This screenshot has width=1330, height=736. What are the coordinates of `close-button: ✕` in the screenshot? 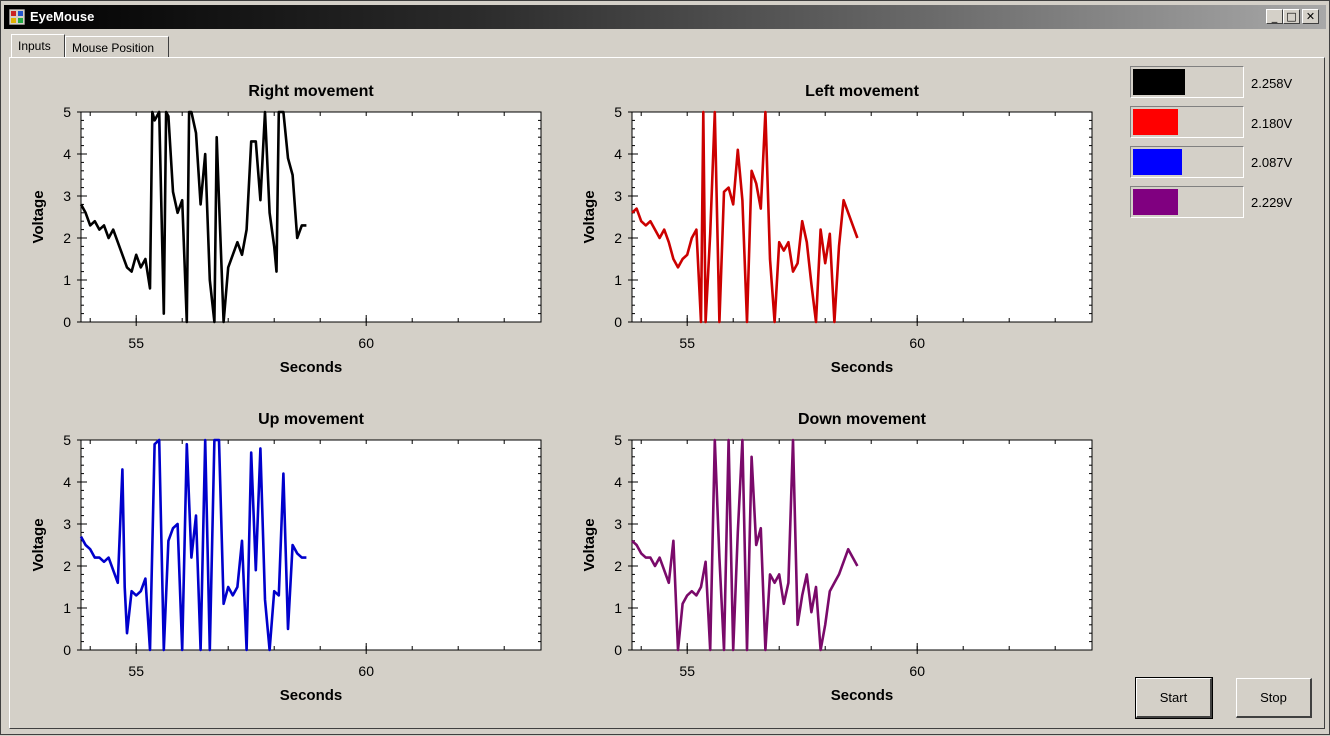 It's located at (1310, 16).